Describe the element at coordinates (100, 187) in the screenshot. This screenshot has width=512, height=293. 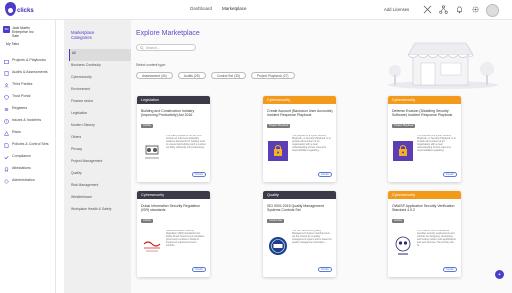
I see `category-risk-management: Risk Management` at that location.